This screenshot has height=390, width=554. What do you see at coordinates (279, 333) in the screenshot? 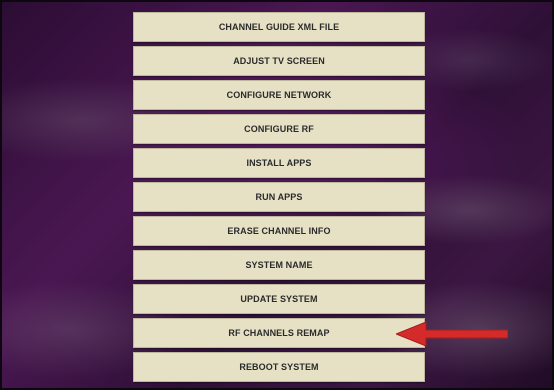
I see `menu-item-rf-channels-remap: RF CHANNELS REMAP` at bounding box center [279, 333].